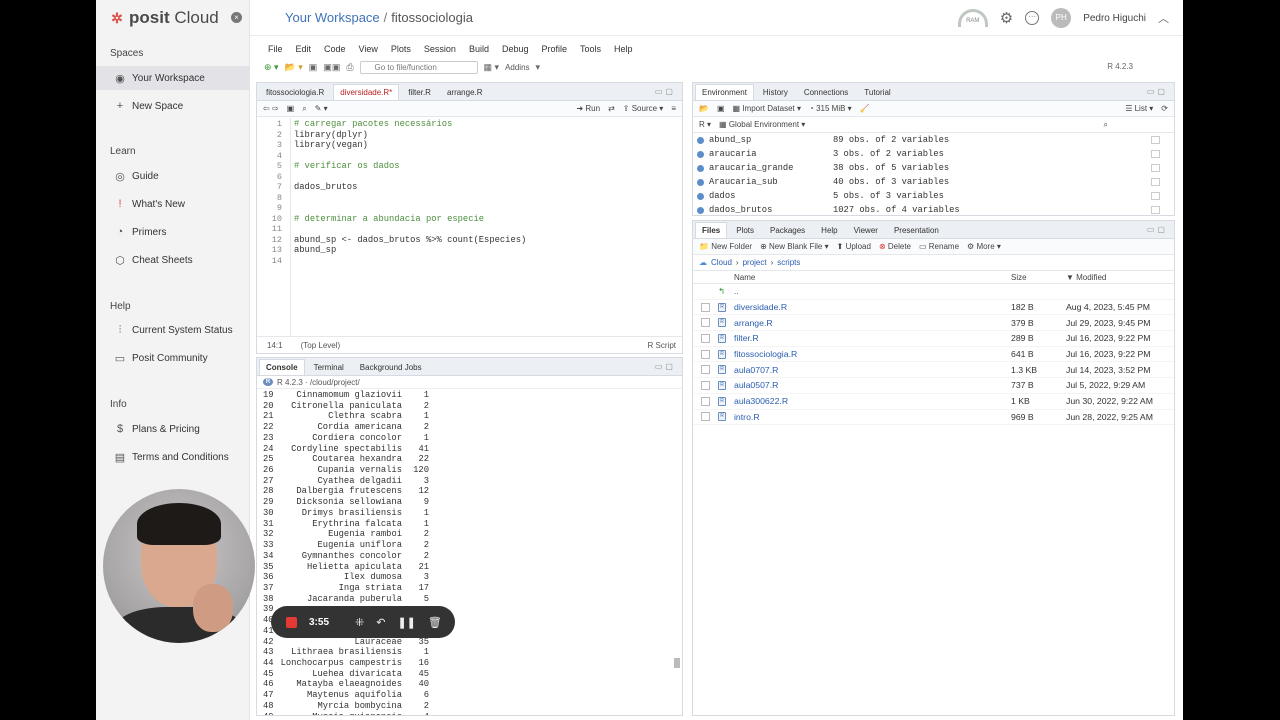  I want to click on path-cloud: Cloud, so click(721, 262).